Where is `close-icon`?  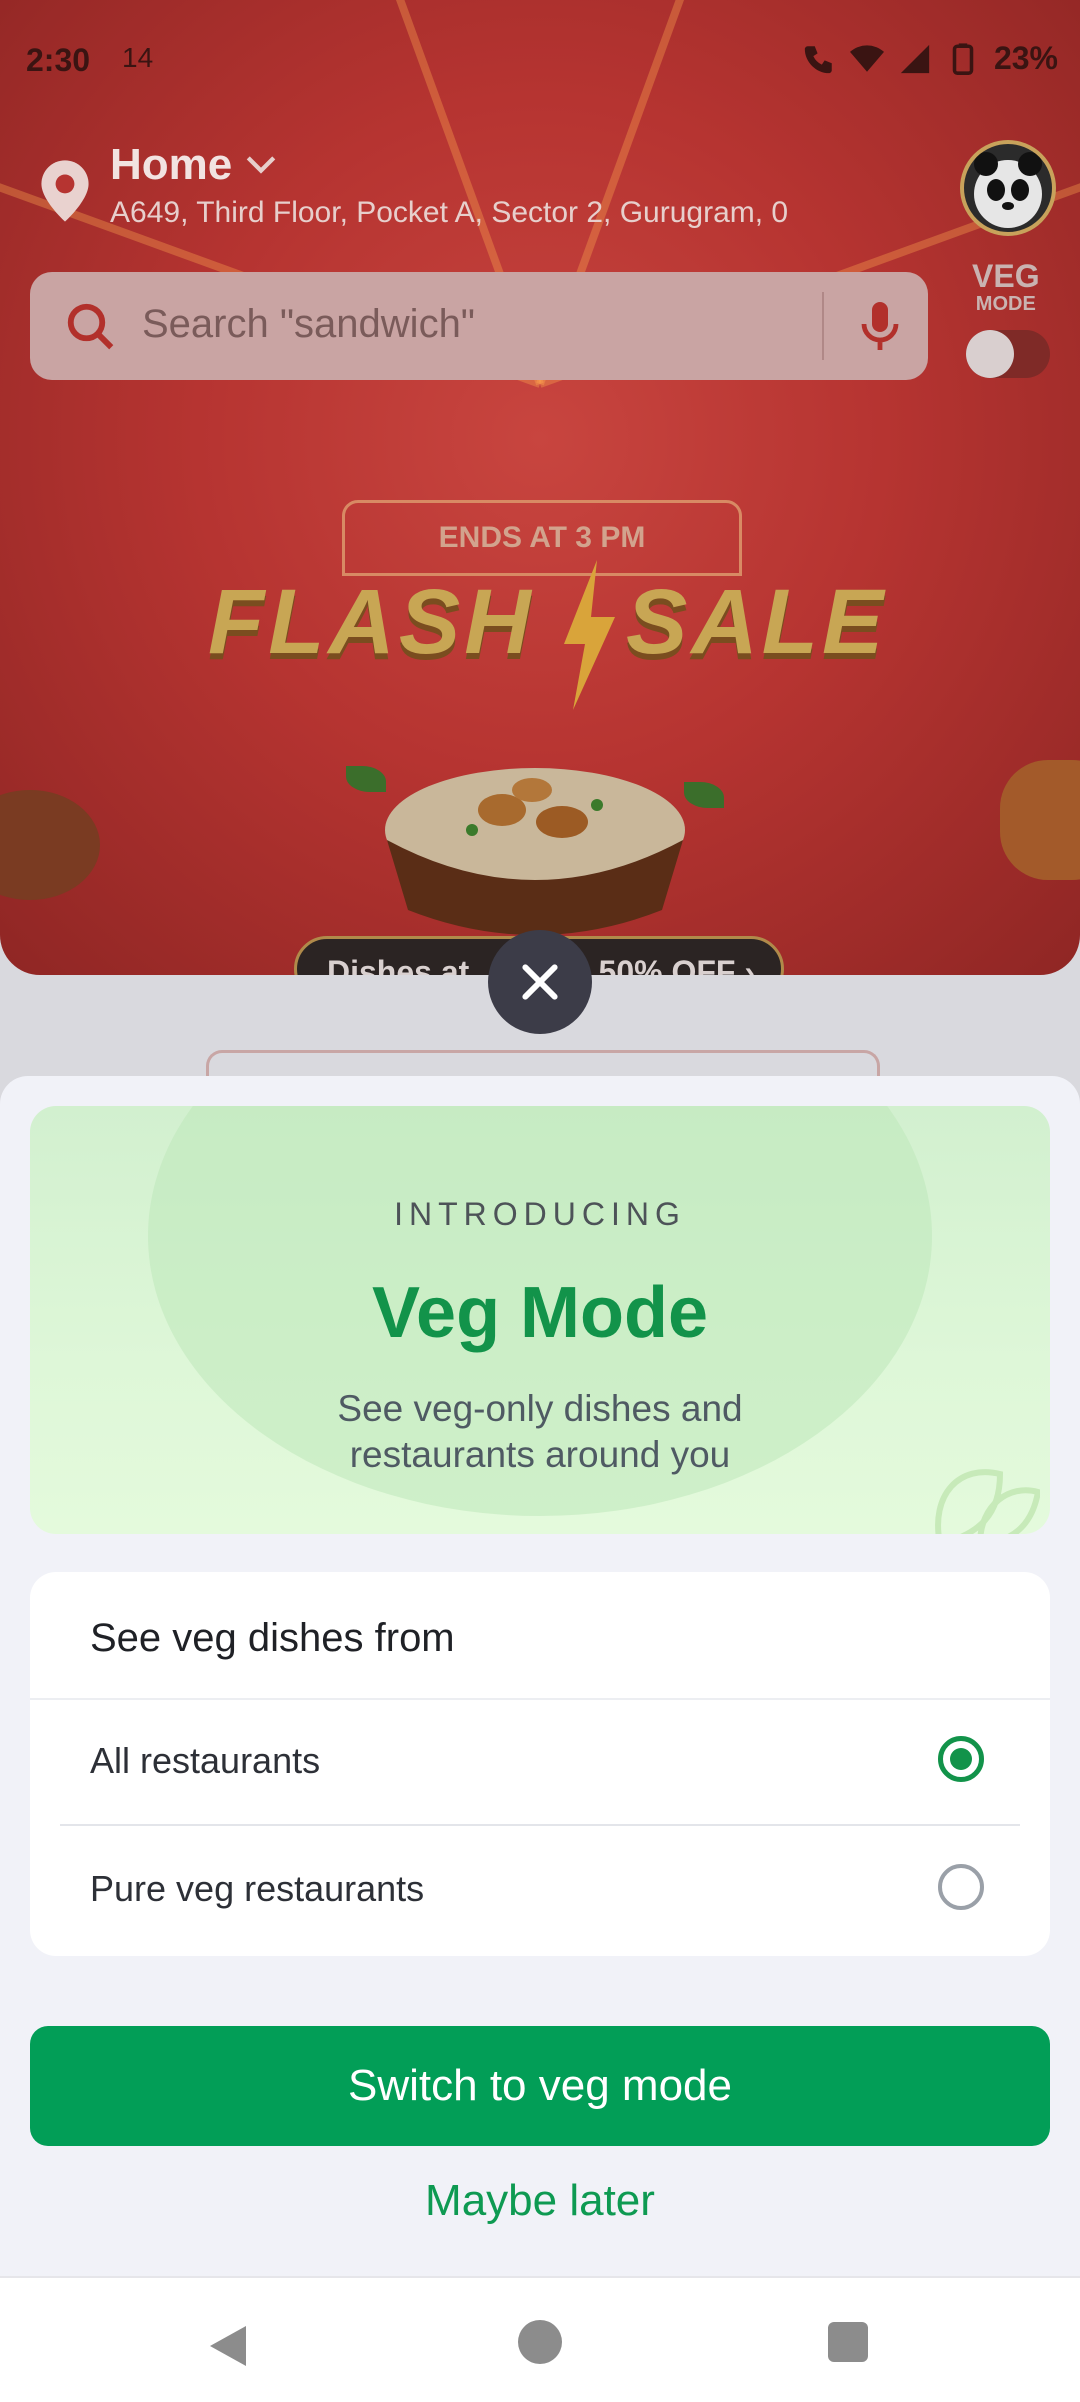 close-icon is located at coordinates (540, 982).